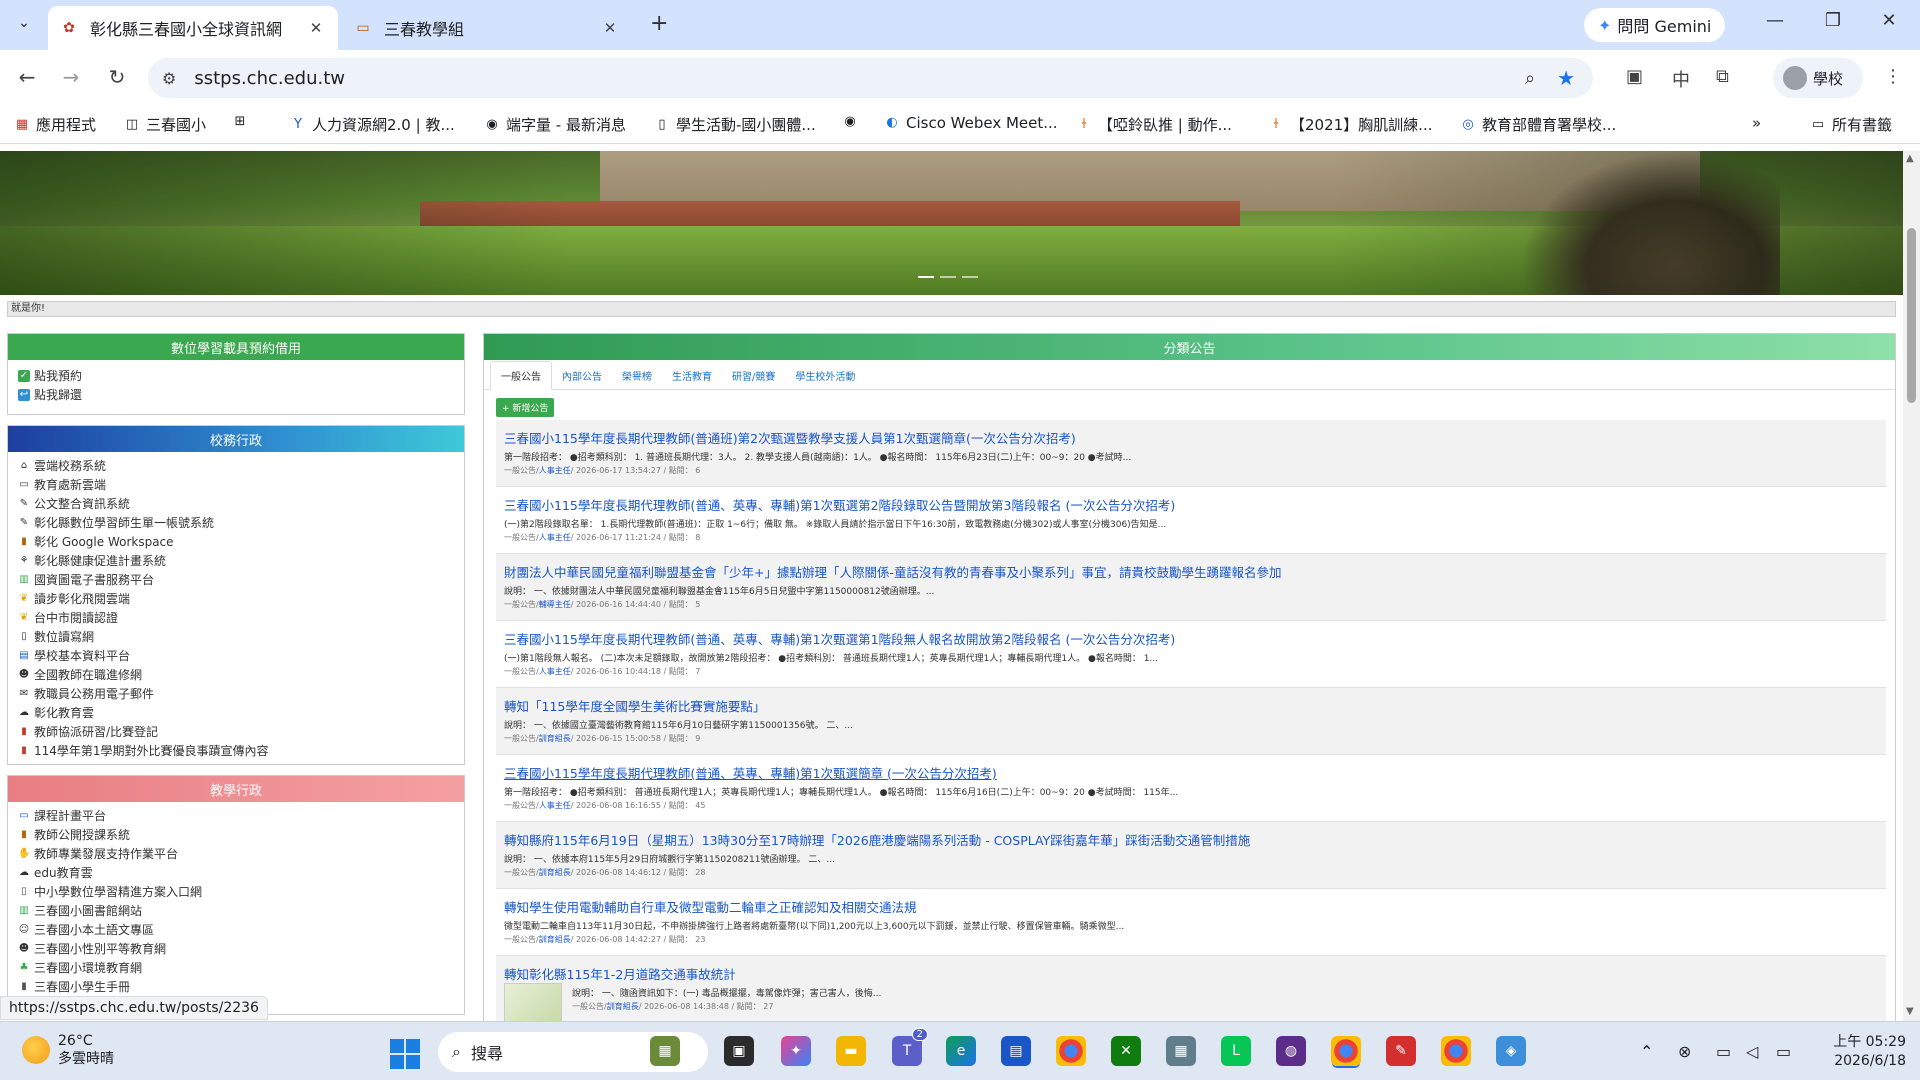 This screenshot has height=1080, width=1920. Describe the element at coordinates (825, 375) in the screenshot. I see `tab-outside-activity: 學生校外活動` at that location.